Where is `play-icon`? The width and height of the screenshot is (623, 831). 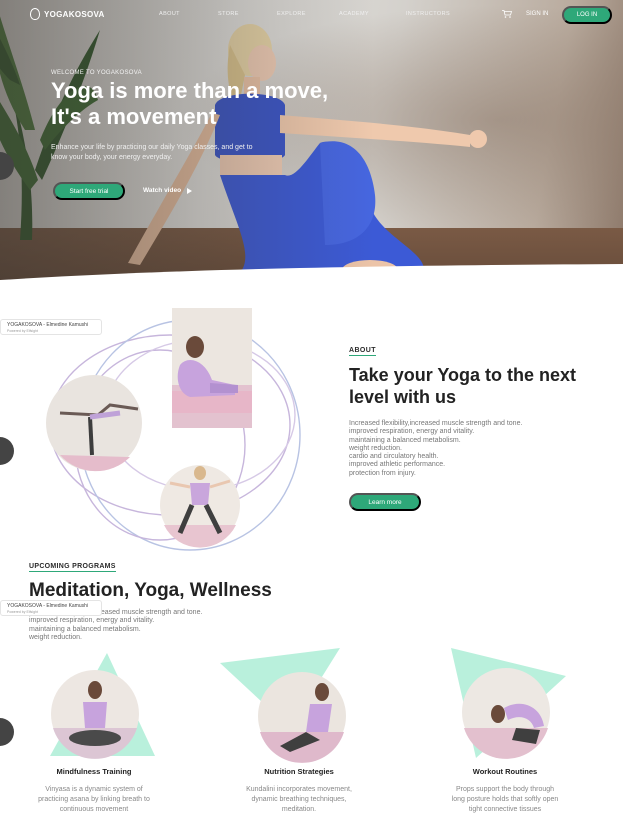 play-icon is located at coordinates (190, 190).